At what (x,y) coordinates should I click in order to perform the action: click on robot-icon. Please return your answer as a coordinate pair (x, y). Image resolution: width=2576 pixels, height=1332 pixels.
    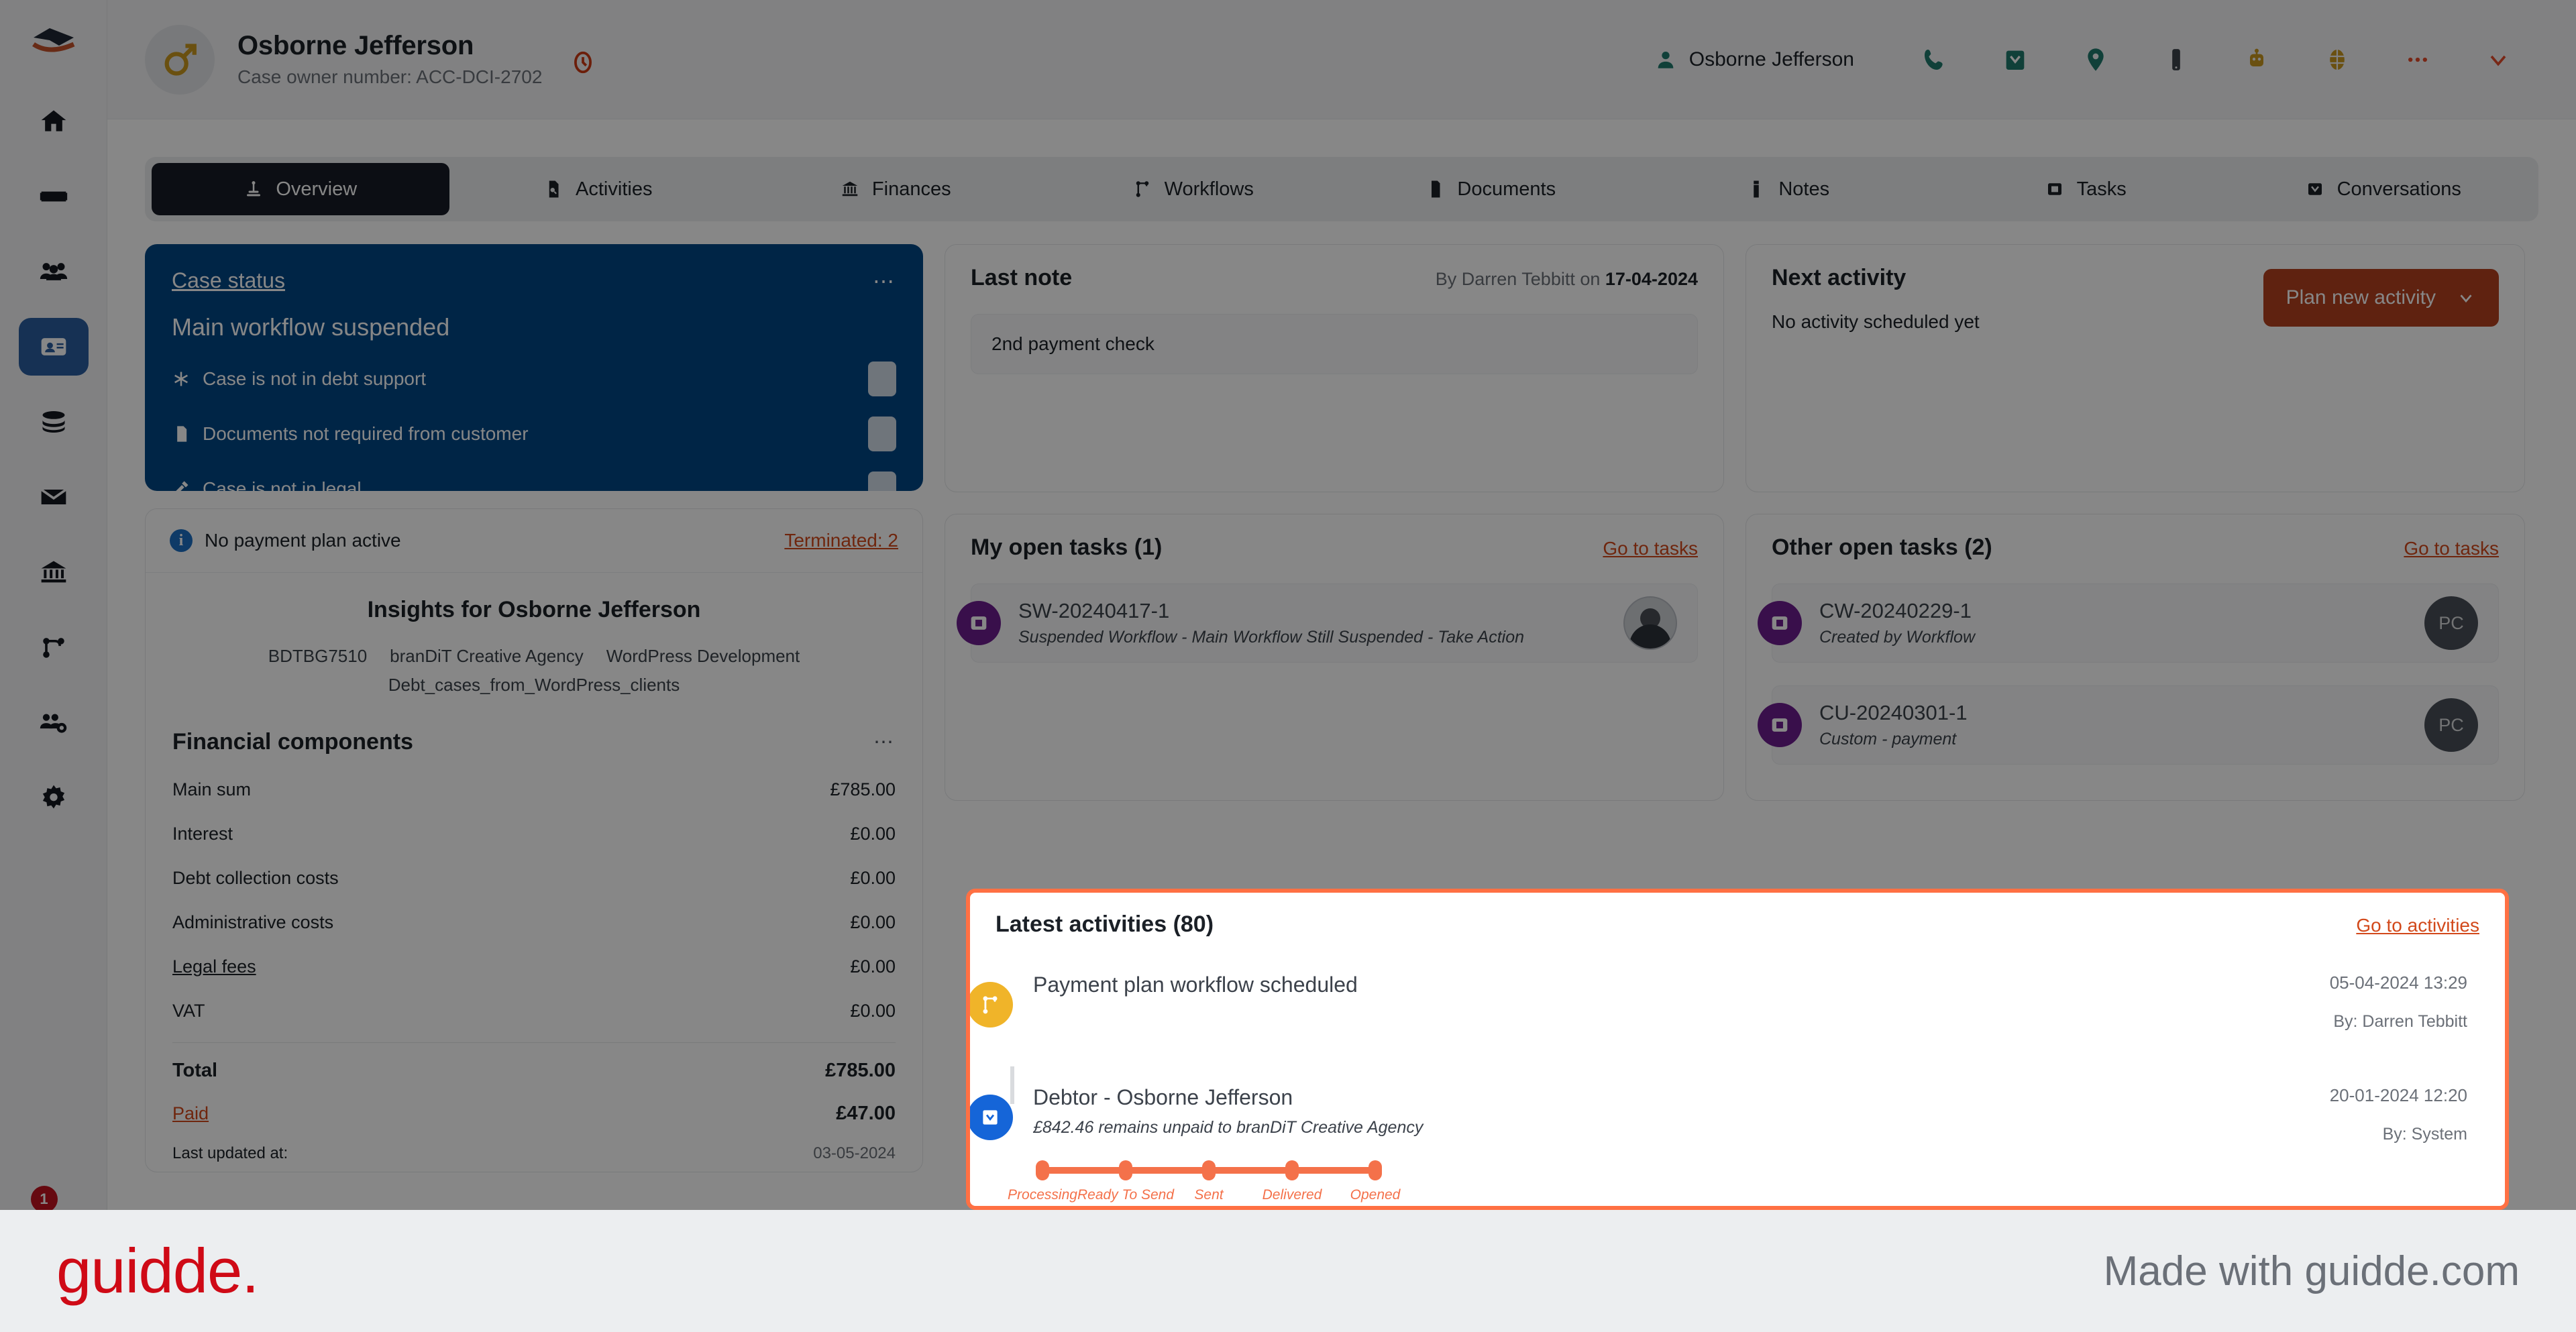
    Looking at the image, I should click on (2256, 59).